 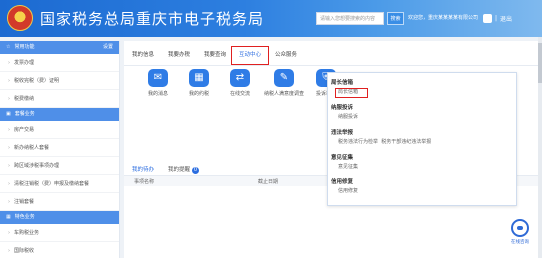 I want to click on sidebar-item-label: 新办纳税人套餐, so click(x=32, y=148).